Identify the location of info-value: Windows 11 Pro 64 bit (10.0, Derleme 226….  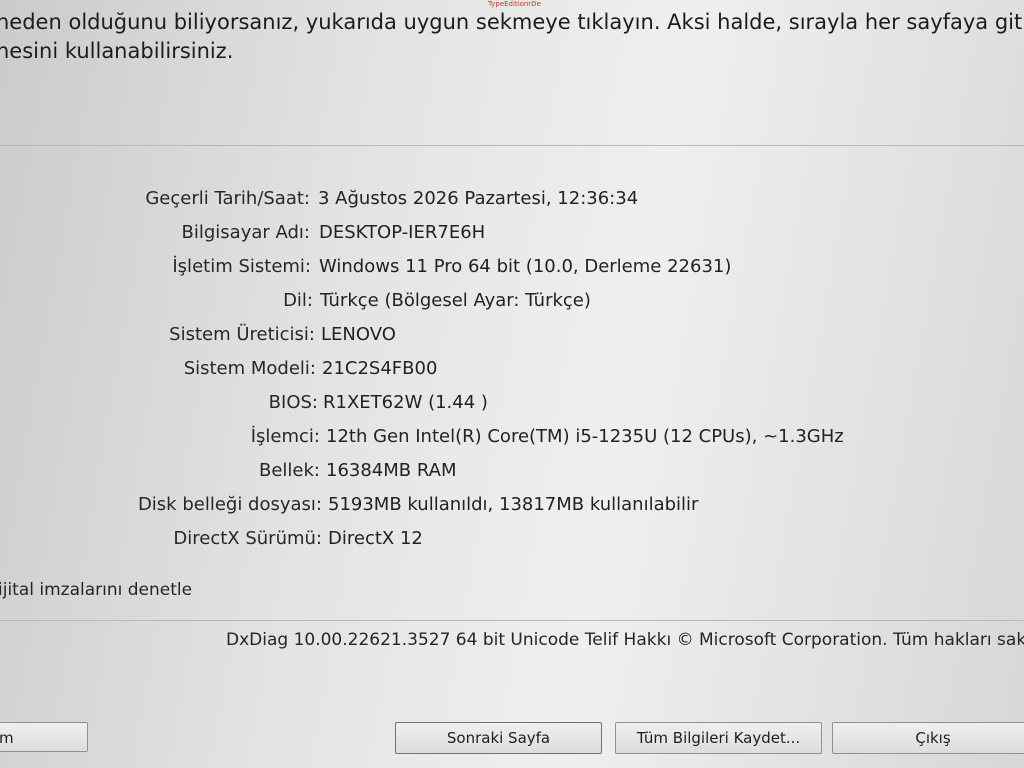
(525, 266).